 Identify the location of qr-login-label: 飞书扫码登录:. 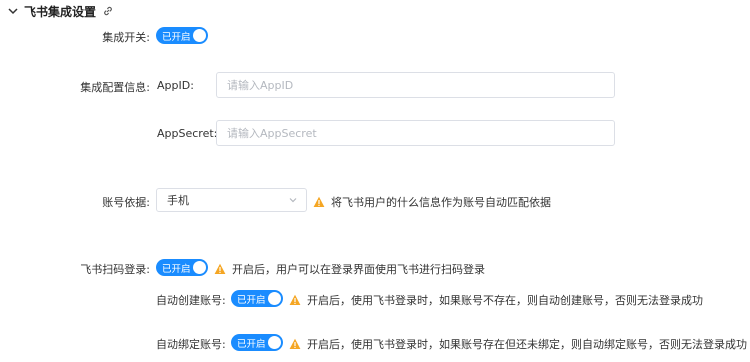
(115, 269).